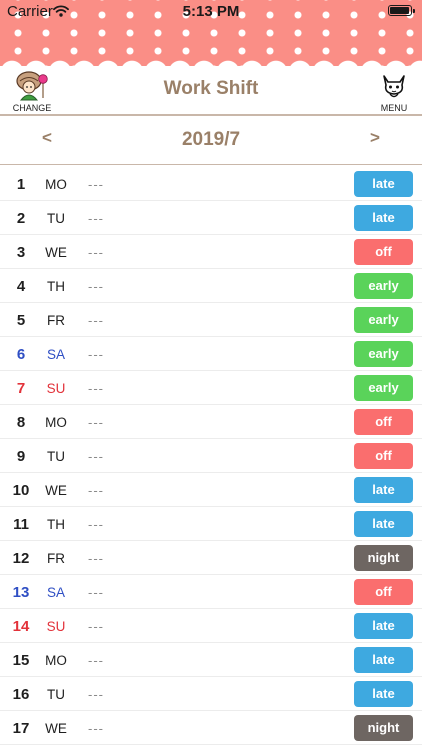  Describe the element at coordinates (21, 422) in the screenshot. I see `day-number: 8` at that location.